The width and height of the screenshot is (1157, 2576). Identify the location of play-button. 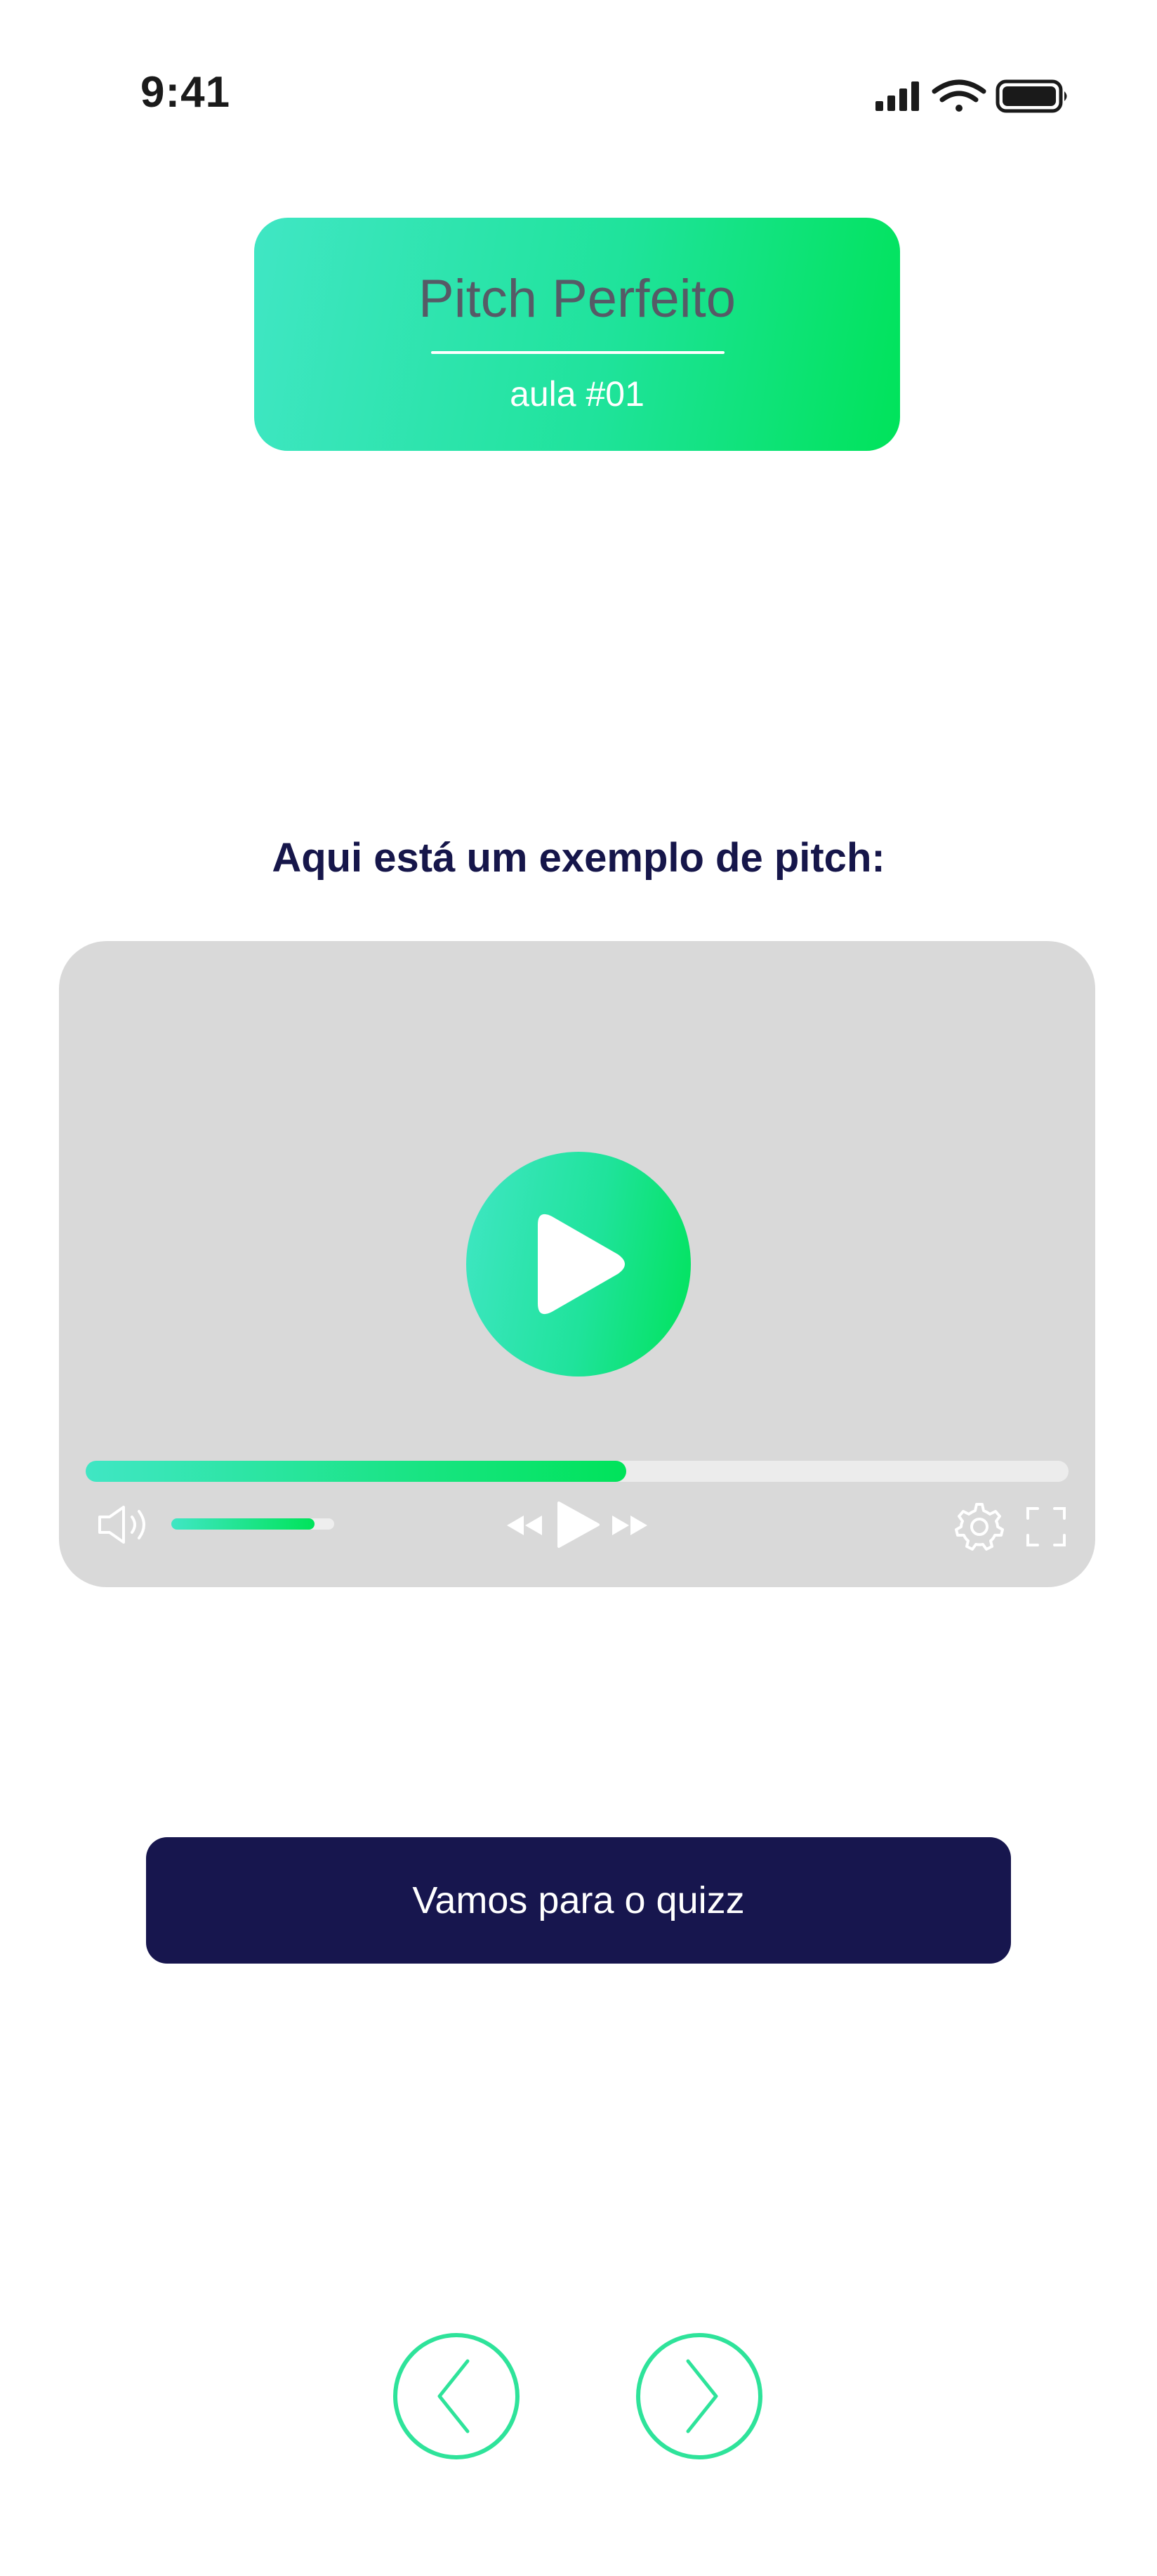
(578, 1264).